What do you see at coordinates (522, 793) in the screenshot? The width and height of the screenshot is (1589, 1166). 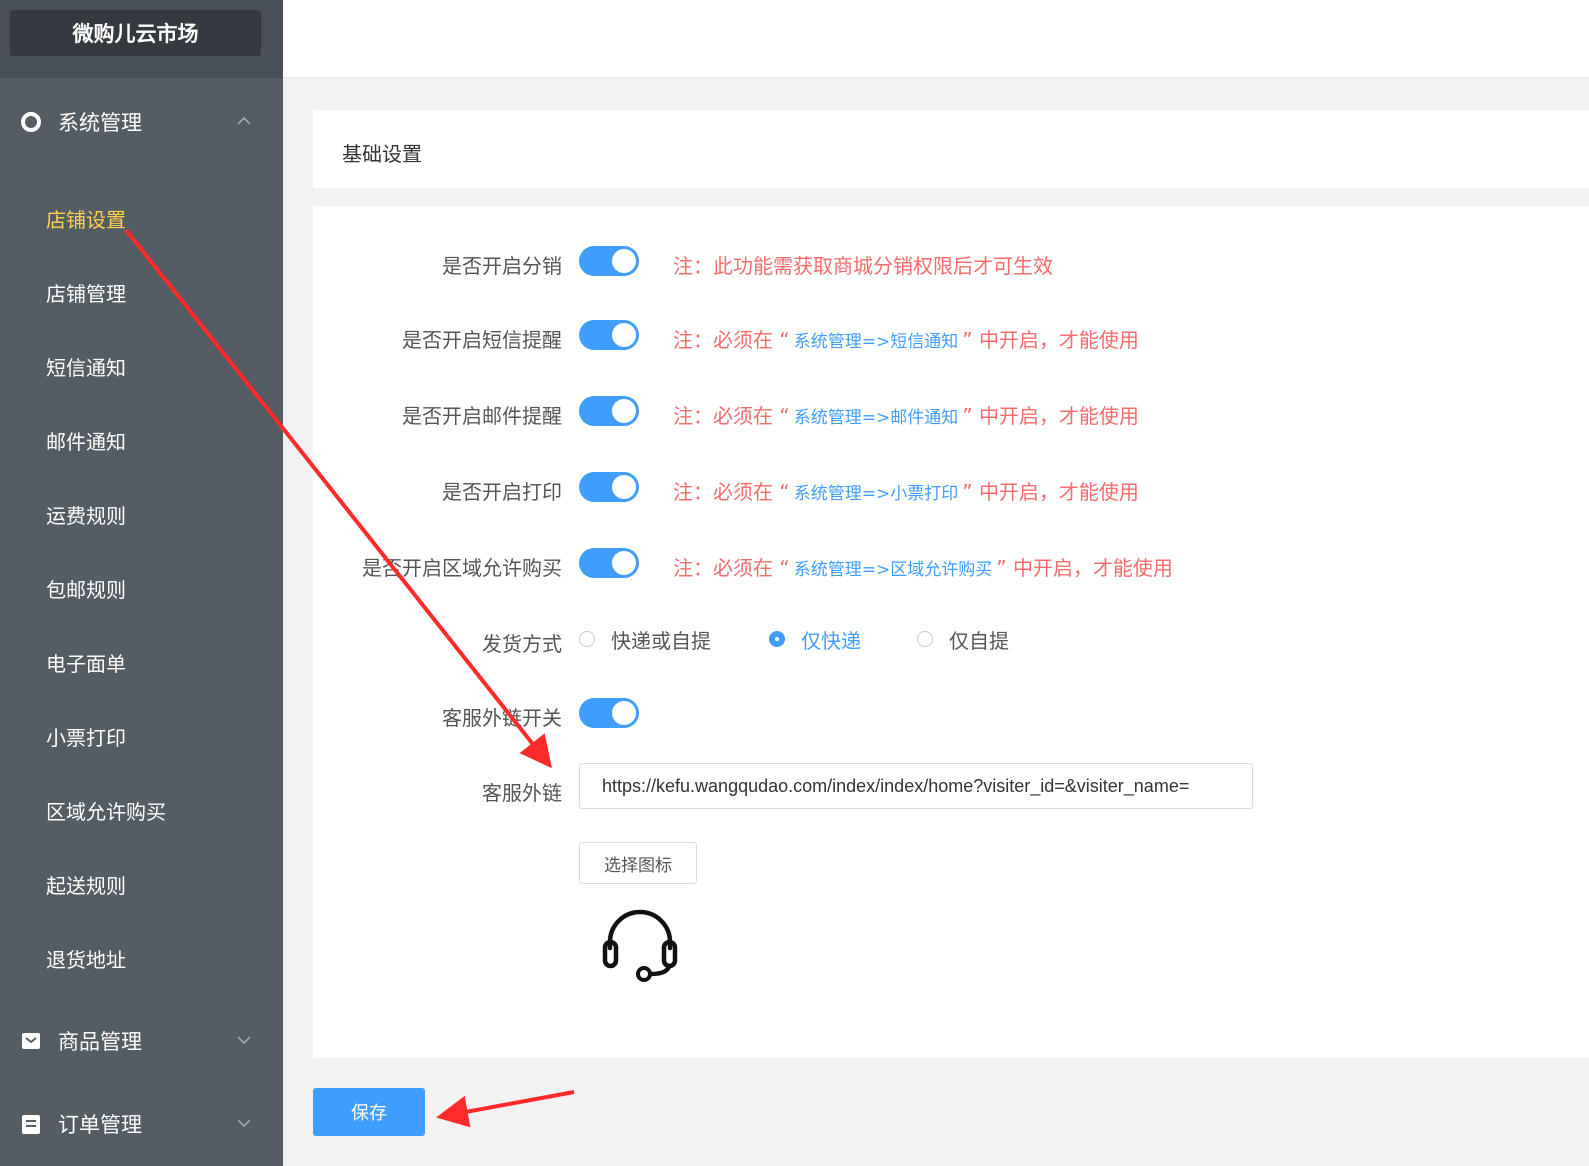 I see `setting-label: 客服外链` at bounding box center [522, 793].